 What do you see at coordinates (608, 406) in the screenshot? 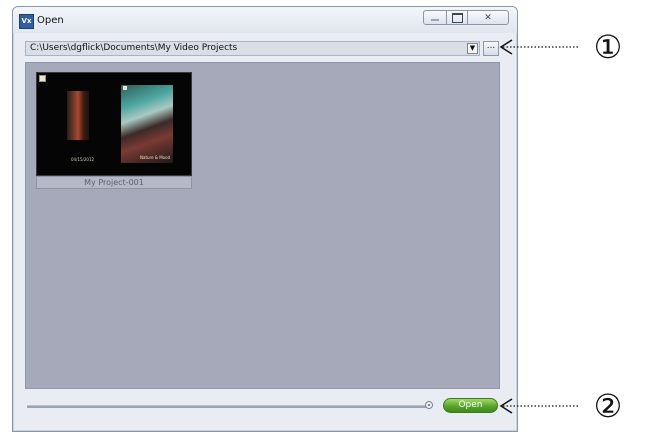
I see `callout-2: ②` at bounding box center [608, 406].